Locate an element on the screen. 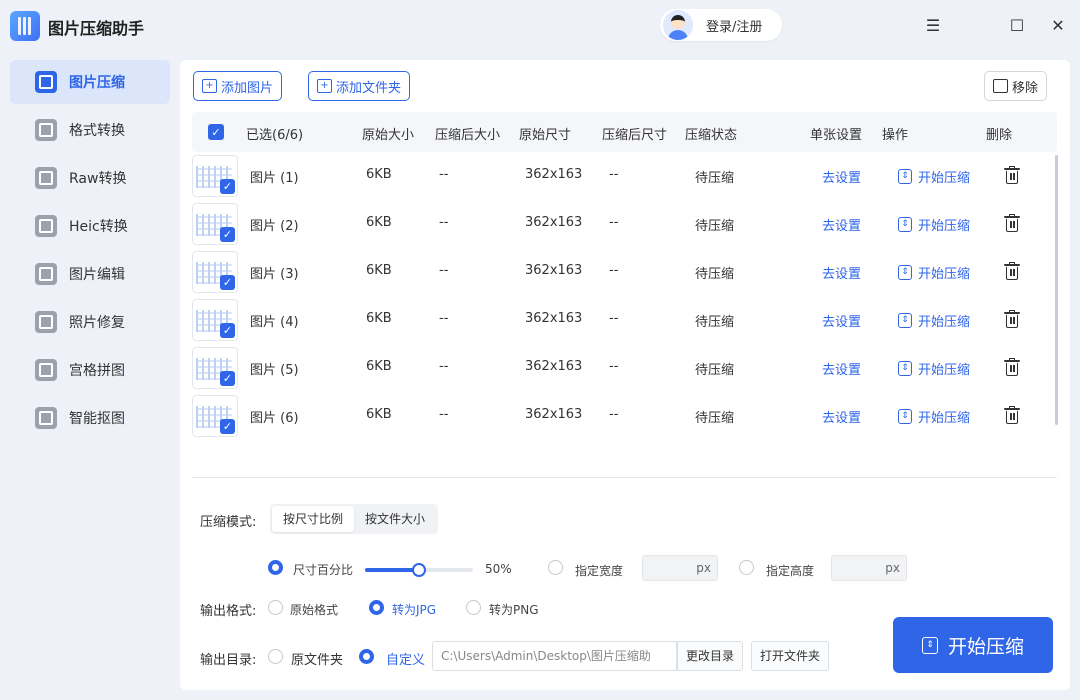 This screenshot has height=700, width=1080. mode-by-ratio-tab: 按尺寸比例 is located at coordinates (313, 519).